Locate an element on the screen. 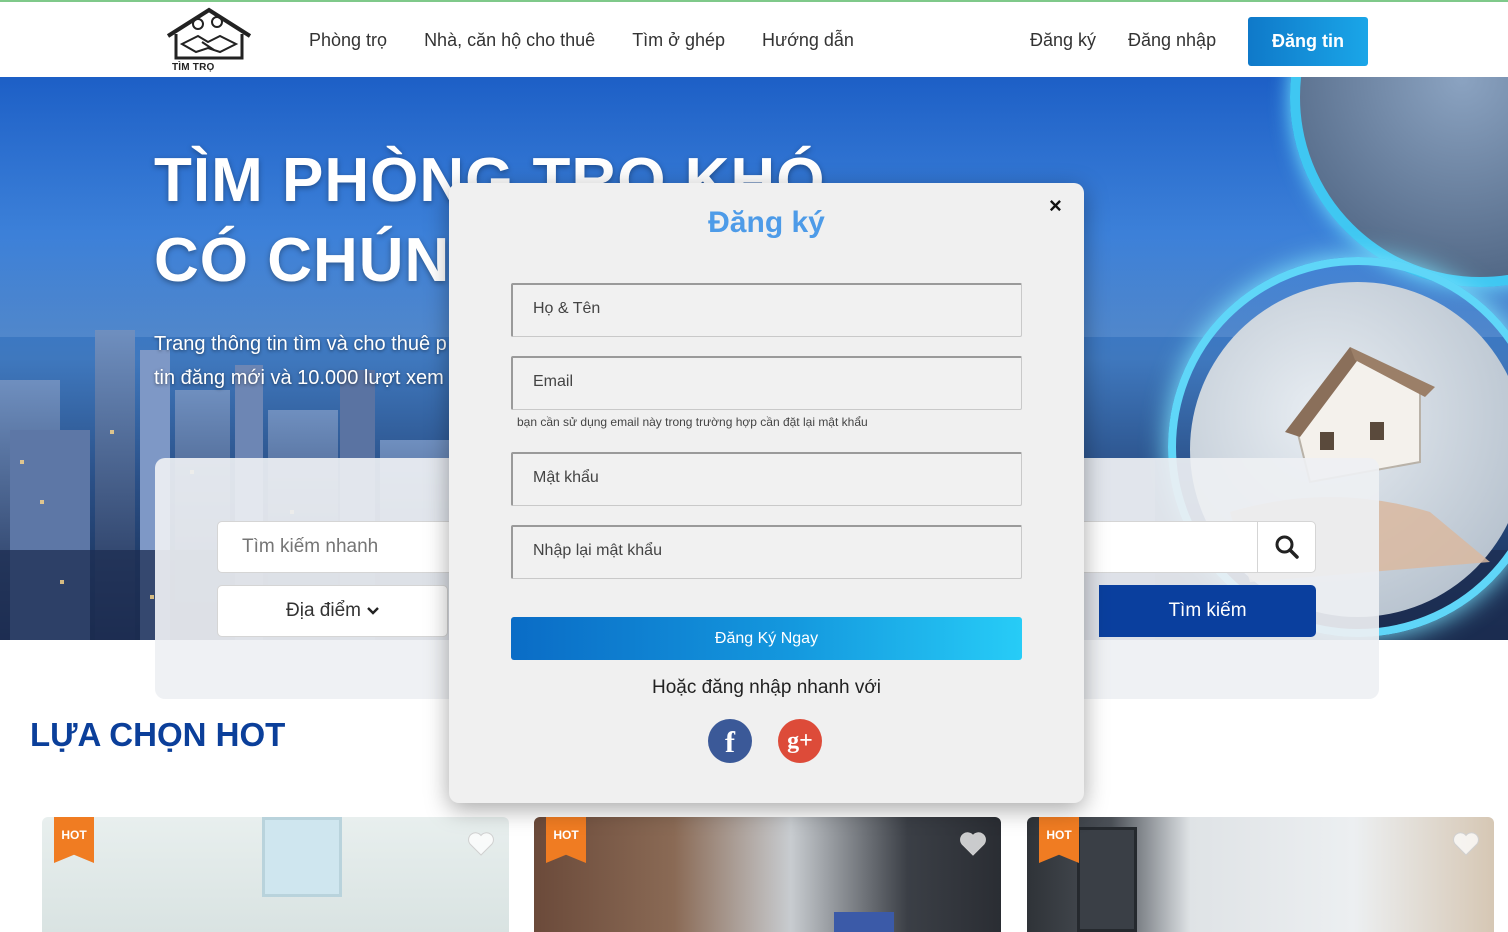  login-link: Đăng nhập is located at coordinates (1172, 40).